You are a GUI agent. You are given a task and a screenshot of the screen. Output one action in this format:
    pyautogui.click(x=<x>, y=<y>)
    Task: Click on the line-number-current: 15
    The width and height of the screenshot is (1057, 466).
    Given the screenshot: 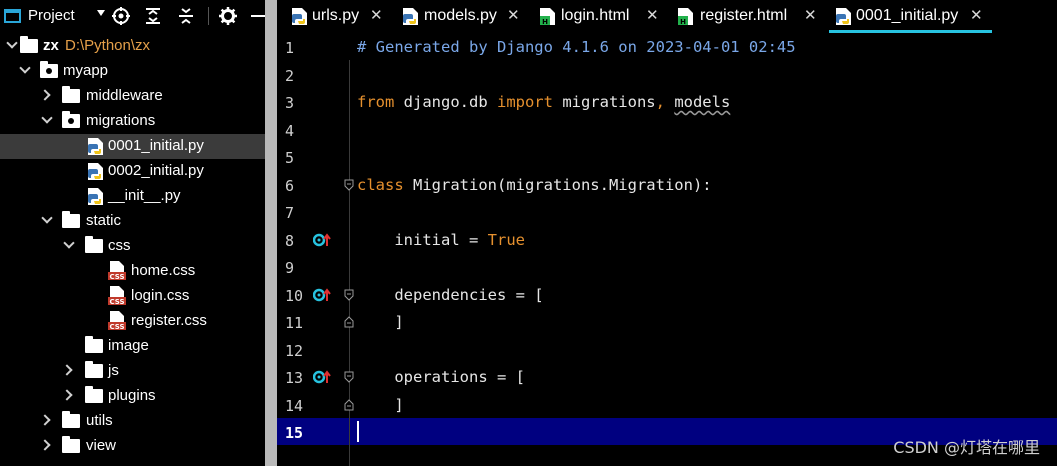 What is the action you would take?
    pyautogui.click(x=294, y=433)
    